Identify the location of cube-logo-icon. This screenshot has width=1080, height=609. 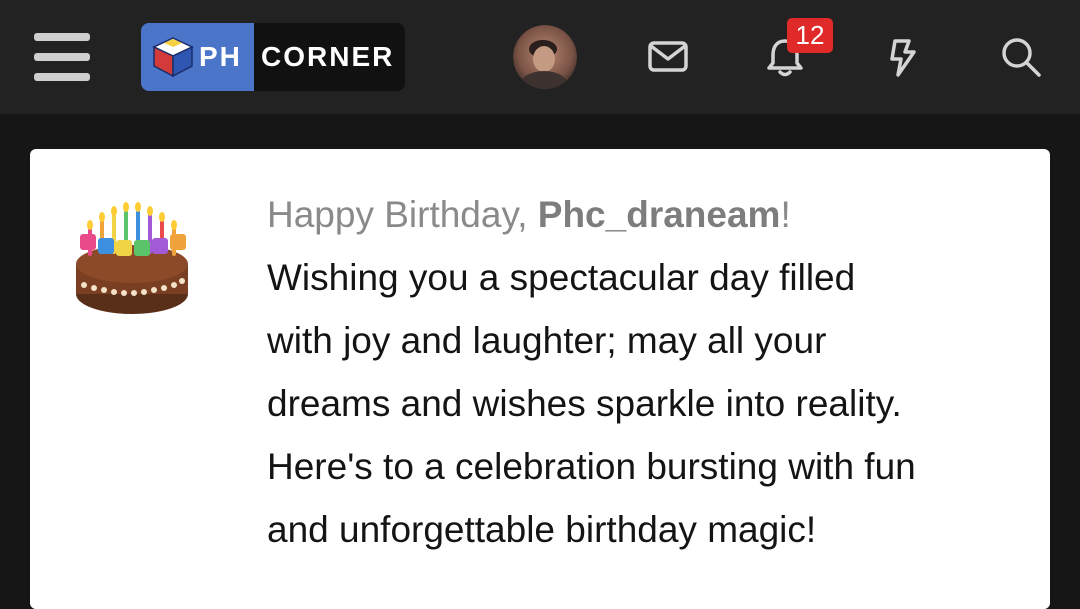
(173, 57).